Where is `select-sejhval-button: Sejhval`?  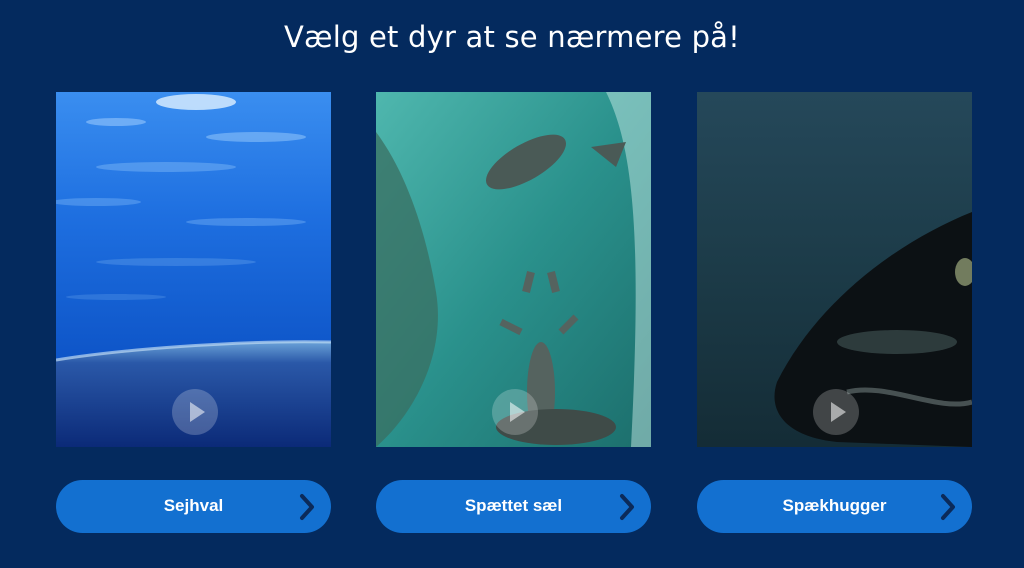
select-sejhval-button: Sejhval is located at coordinates (193, 506).